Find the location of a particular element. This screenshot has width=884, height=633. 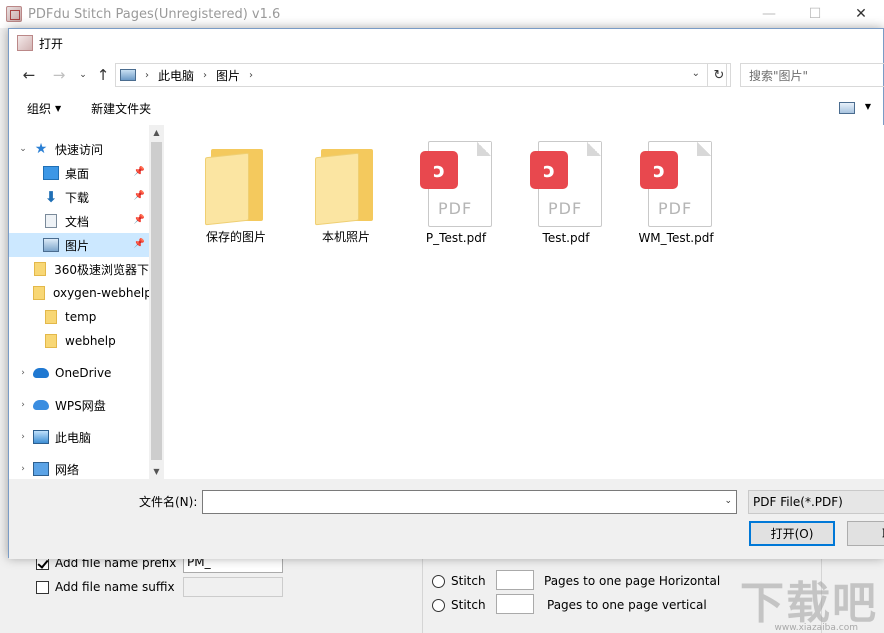

up-arrow-icon: ↑ is located at coordinates (103, 75).